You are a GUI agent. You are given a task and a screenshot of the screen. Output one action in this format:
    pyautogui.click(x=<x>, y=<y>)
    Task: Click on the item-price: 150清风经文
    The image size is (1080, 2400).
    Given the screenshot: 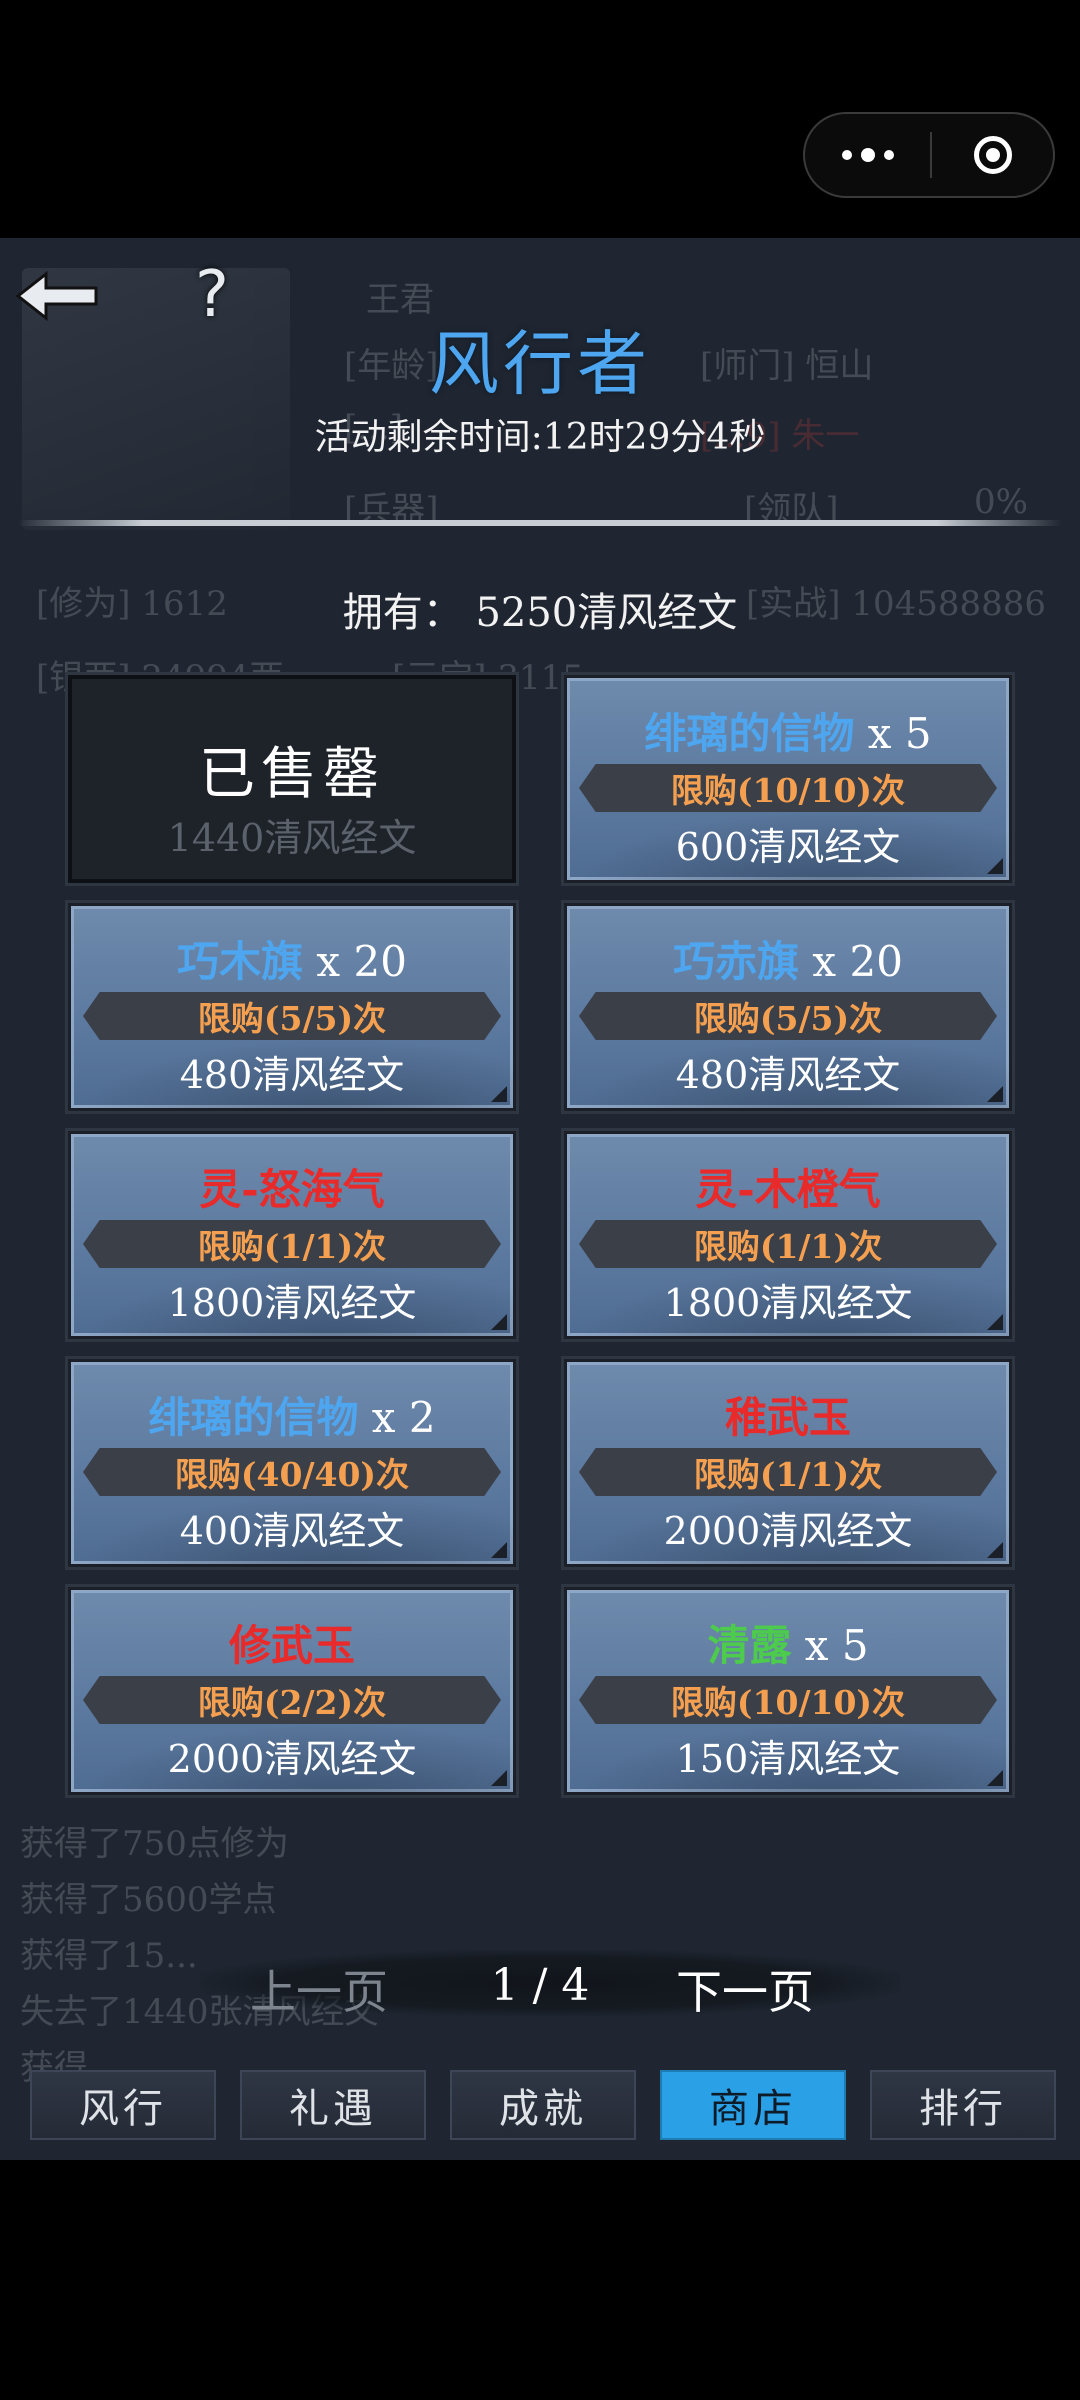 What is the action you would take?
    pyautogui.click(x=788, y=1759)
    